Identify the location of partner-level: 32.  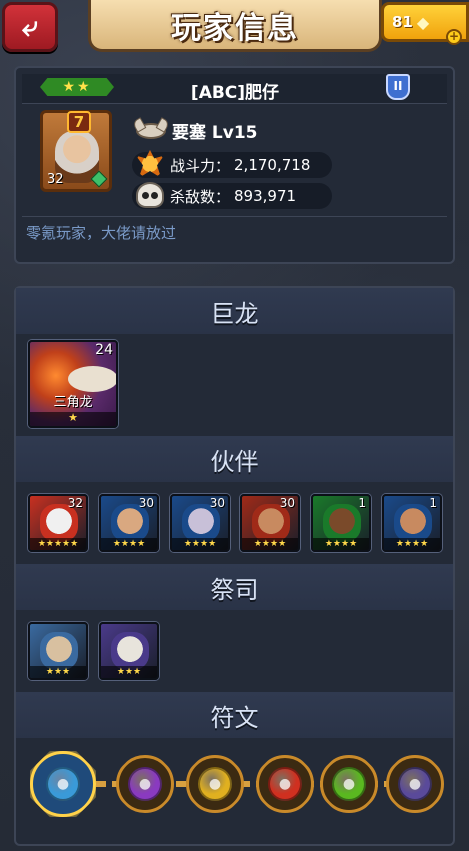
(75, 503).